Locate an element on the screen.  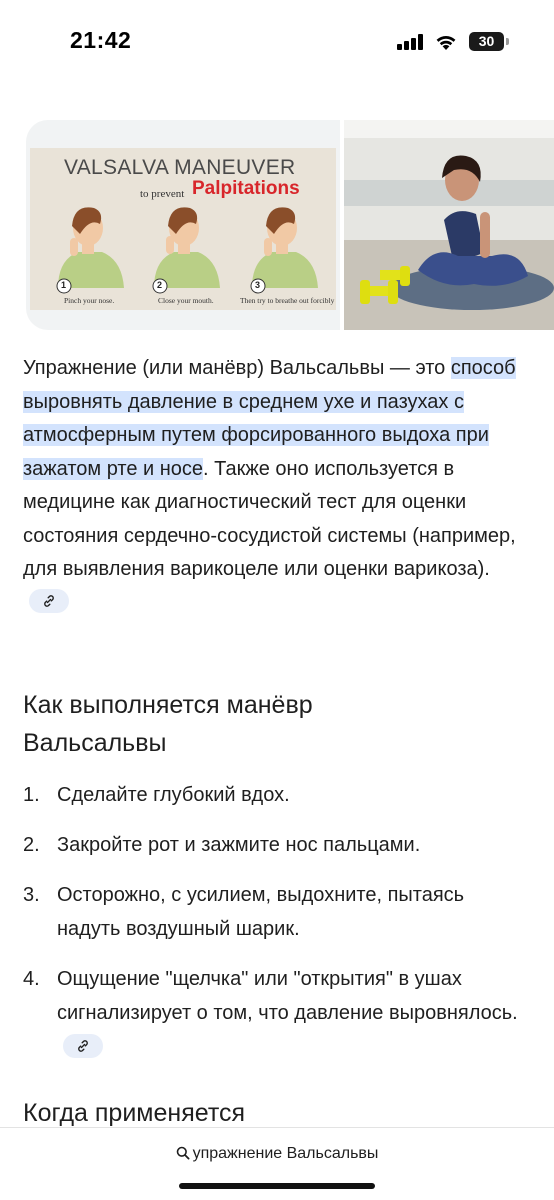
fitness-photo-image is located at coordinates (449, 225).